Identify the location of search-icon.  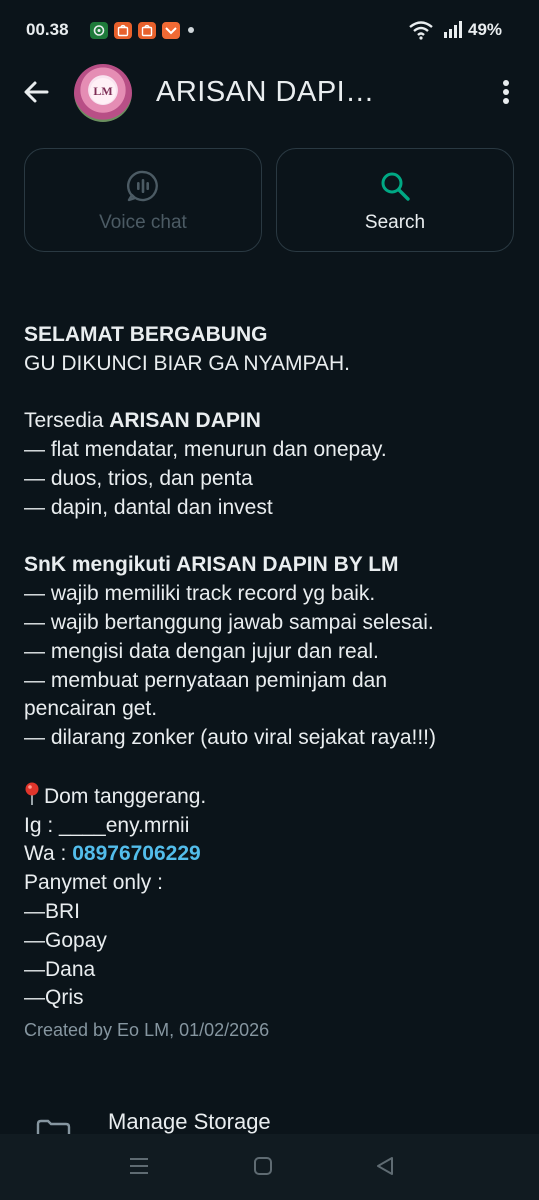
(395, 188).